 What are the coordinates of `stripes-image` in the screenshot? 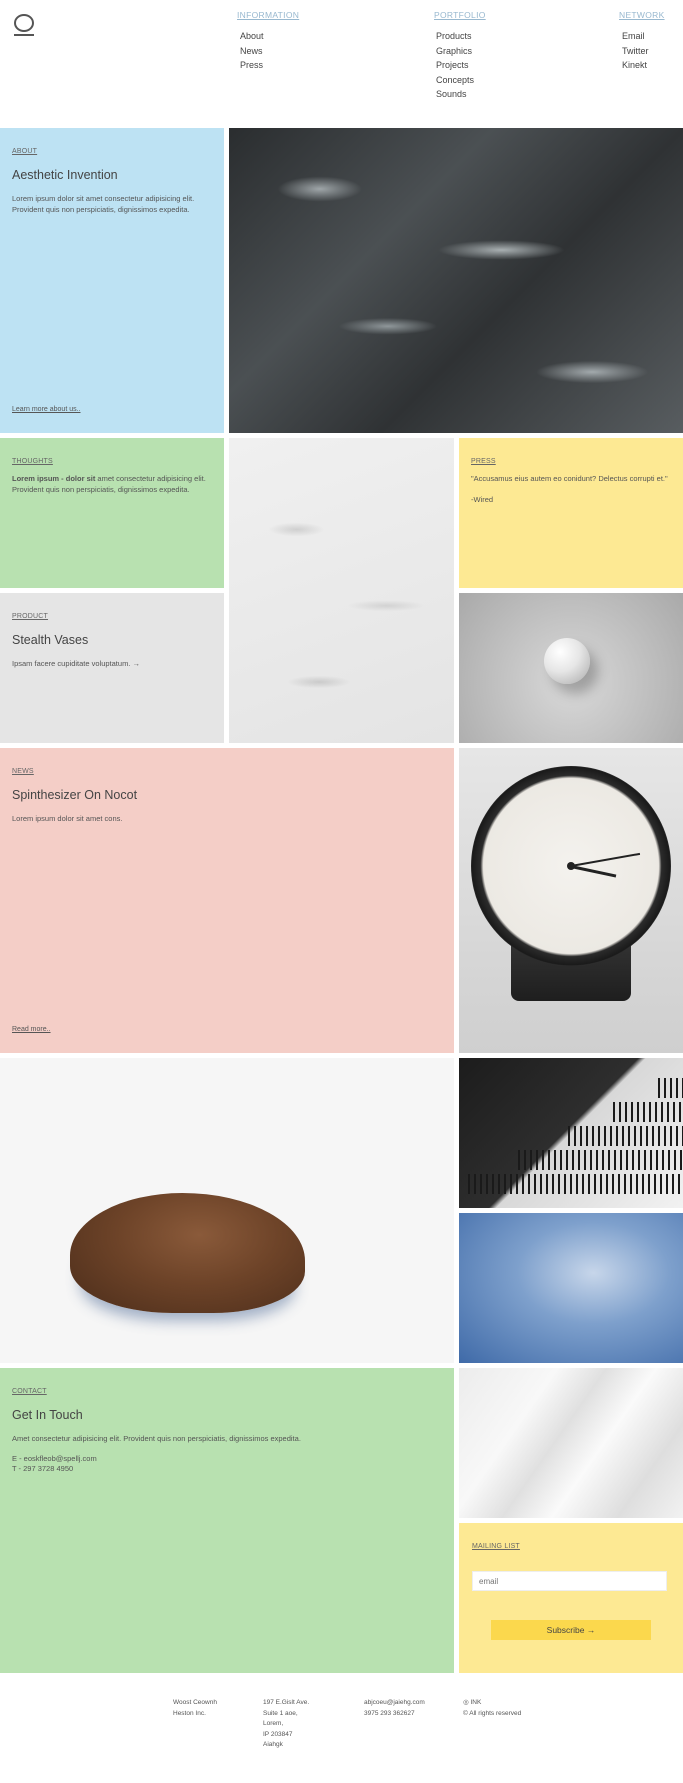 It's located at (571, 1133).